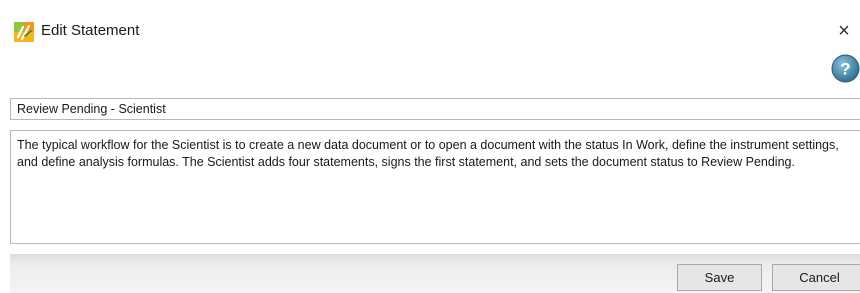  I want to click on close-icon: ×, so click(844, 31).